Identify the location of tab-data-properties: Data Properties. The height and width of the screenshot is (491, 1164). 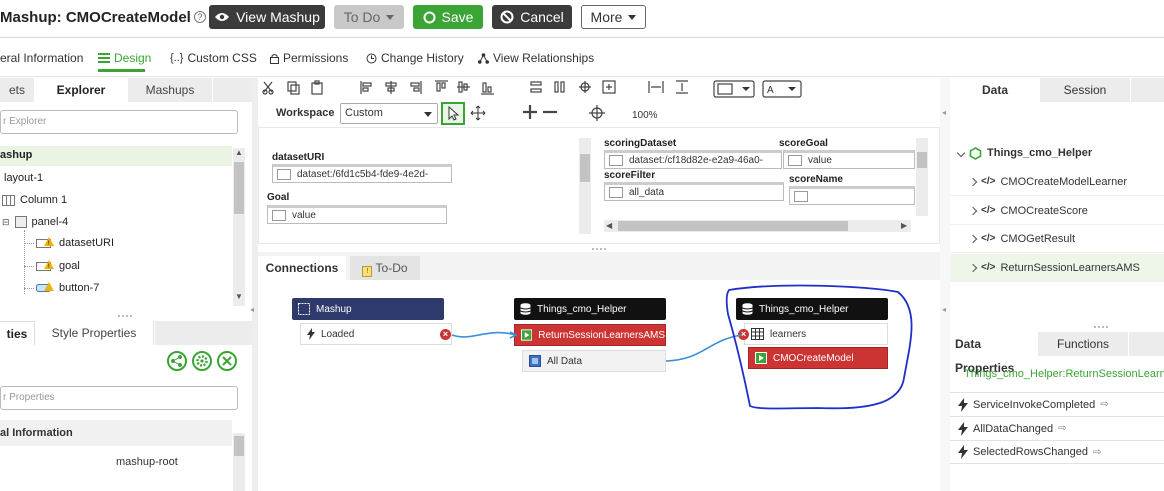
(994, 353).